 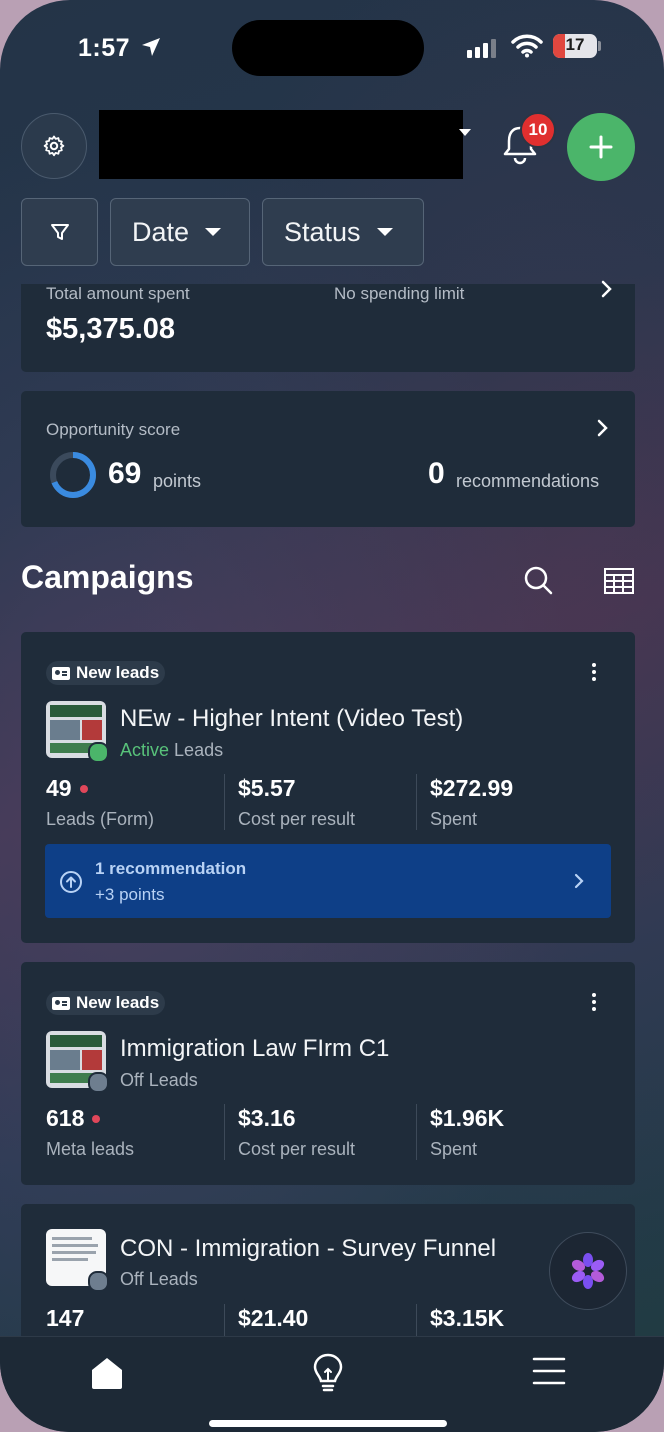 I want to click on metric-cost: $21.40, so click(x=273, y=1318).